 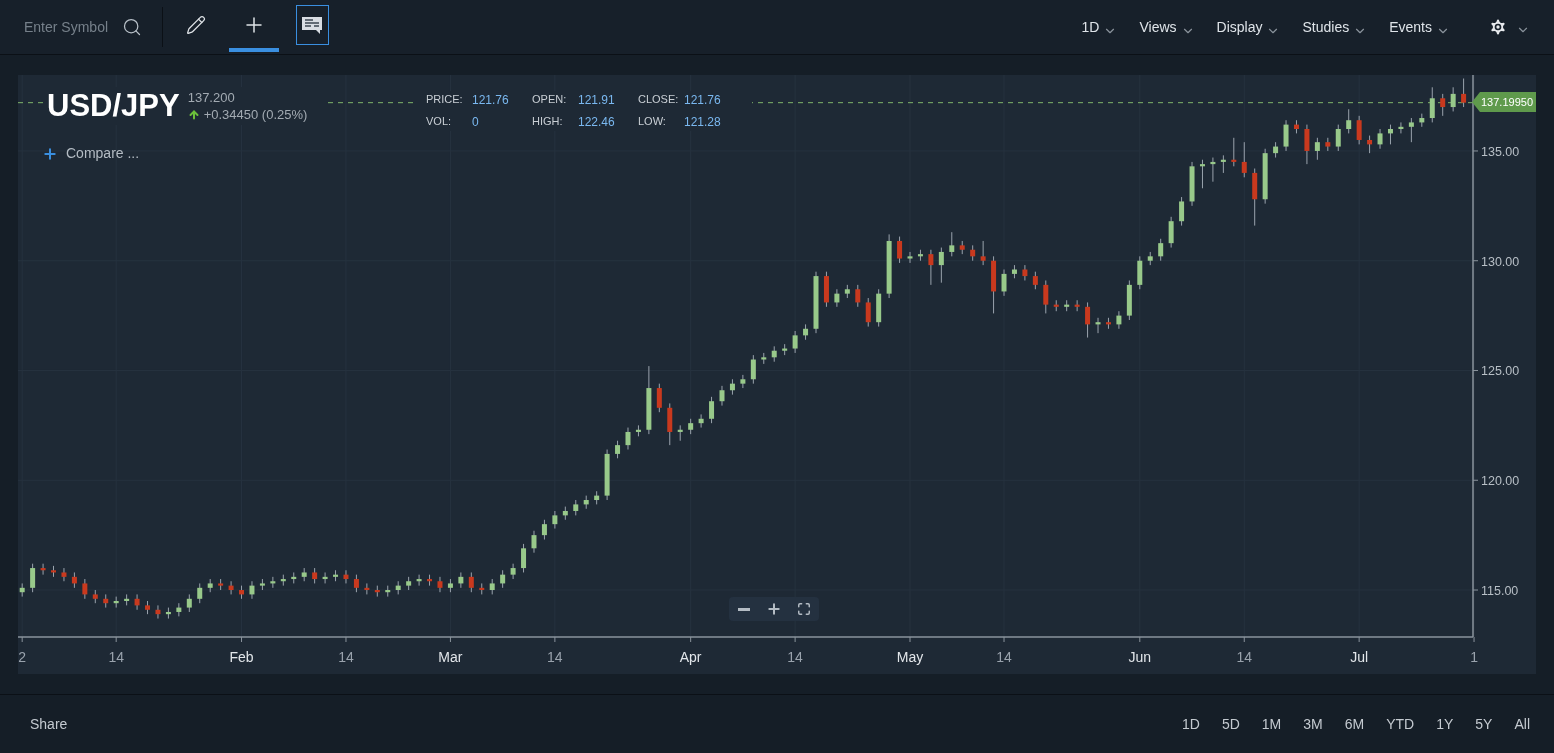 What do you see at coordinates (1271, 724) in the screenshot?
I see `range-button: 1M` at bounding box center [1271, 724].